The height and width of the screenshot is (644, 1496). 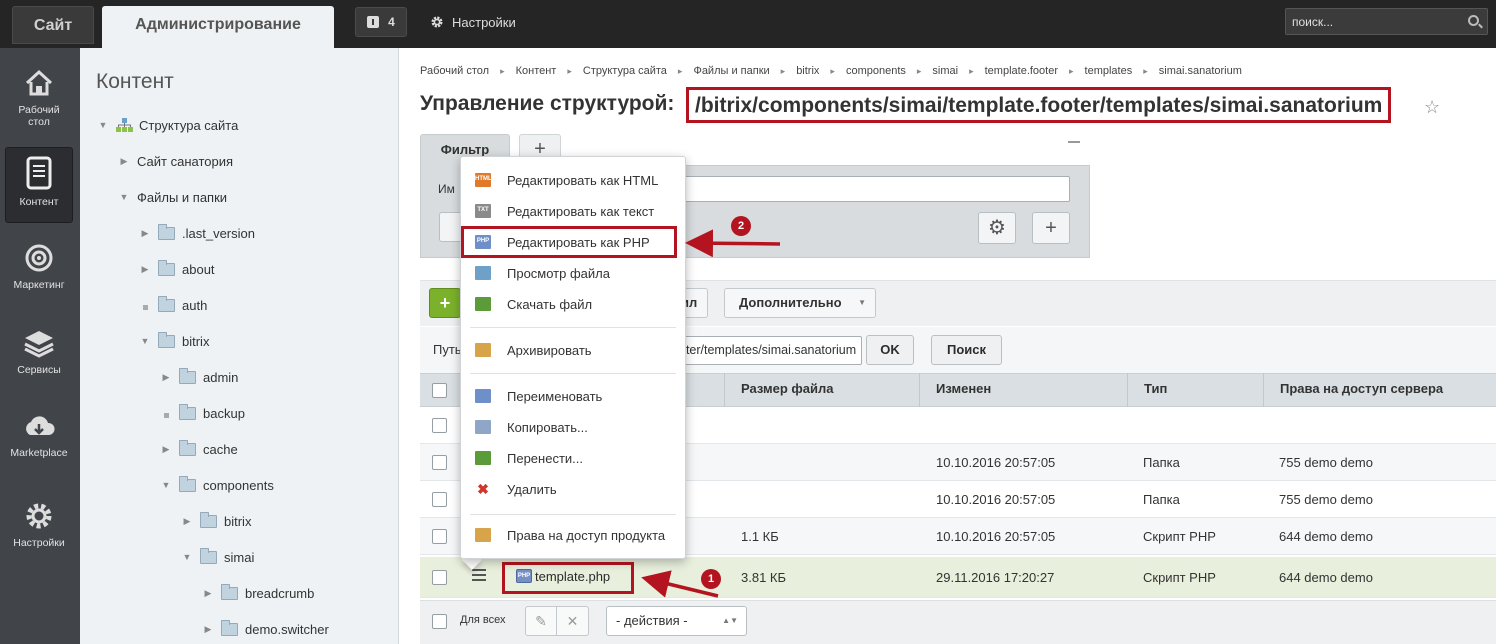 I want to click on annotation-badge-1: 1, so click(x=711, y=579).